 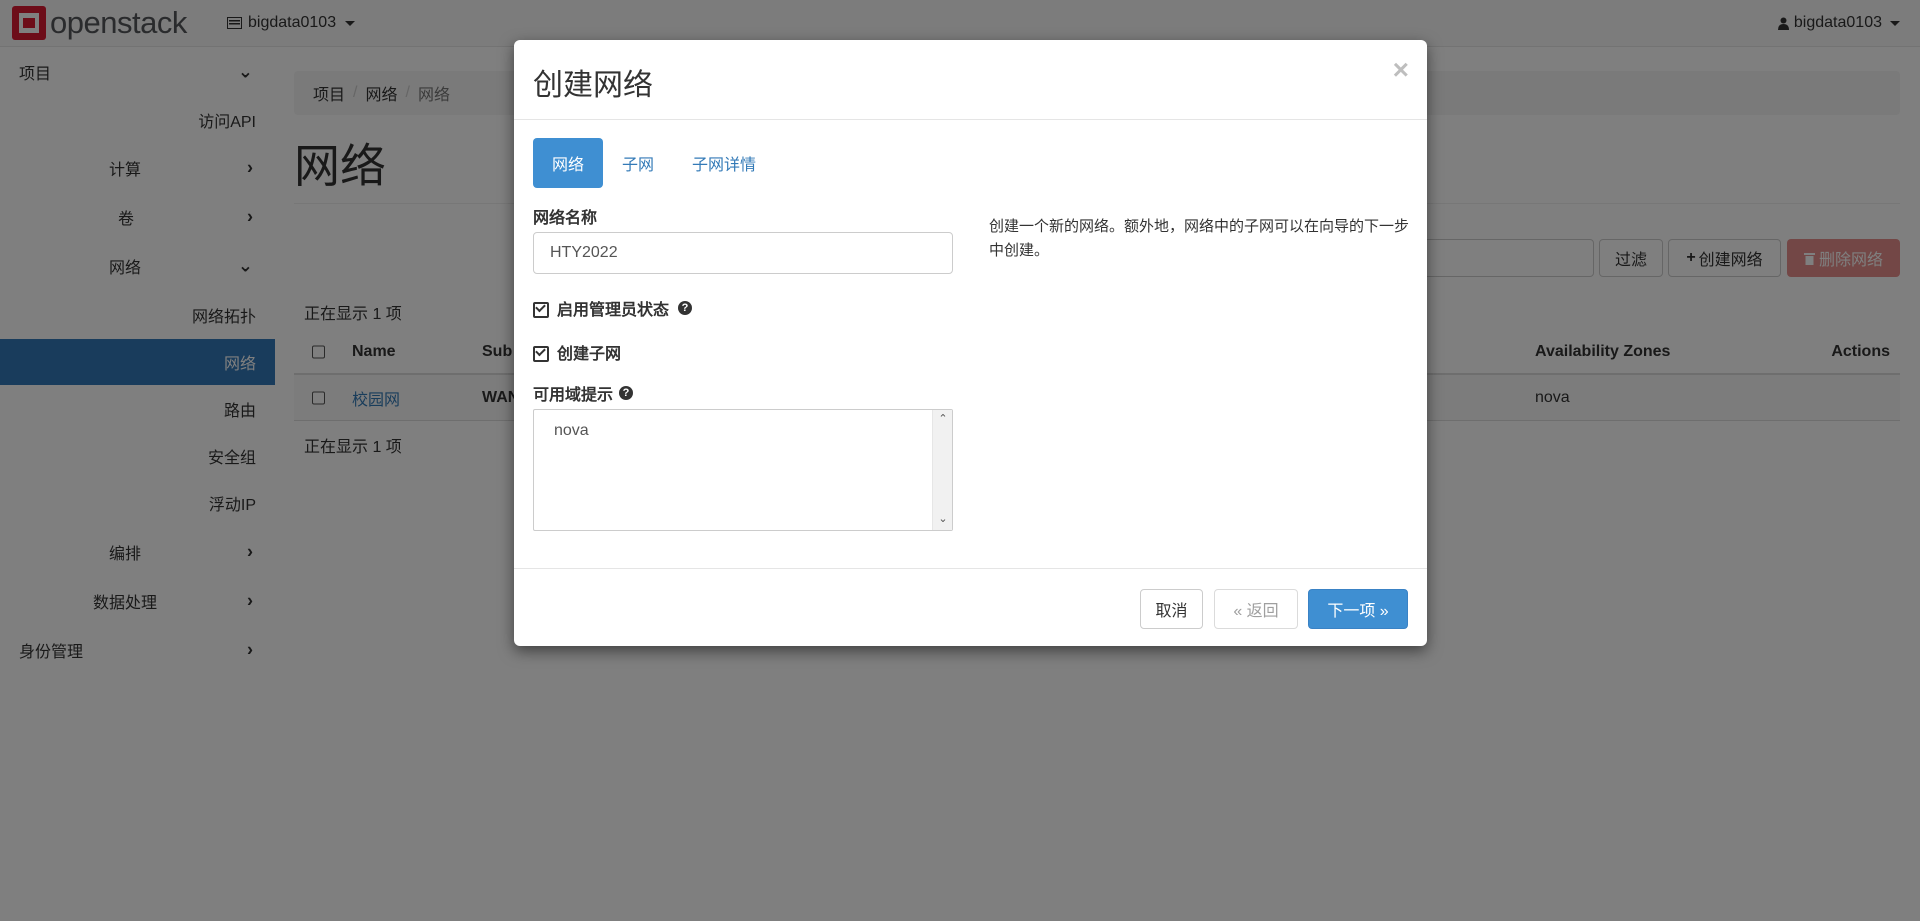 I want to click on az-hint-option: nova, so click(x=571, y=431).